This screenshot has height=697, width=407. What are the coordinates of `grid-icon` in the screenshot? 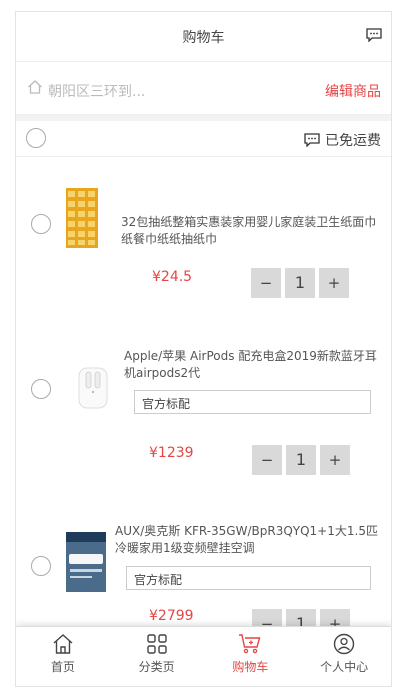 It's located at (156, 644).